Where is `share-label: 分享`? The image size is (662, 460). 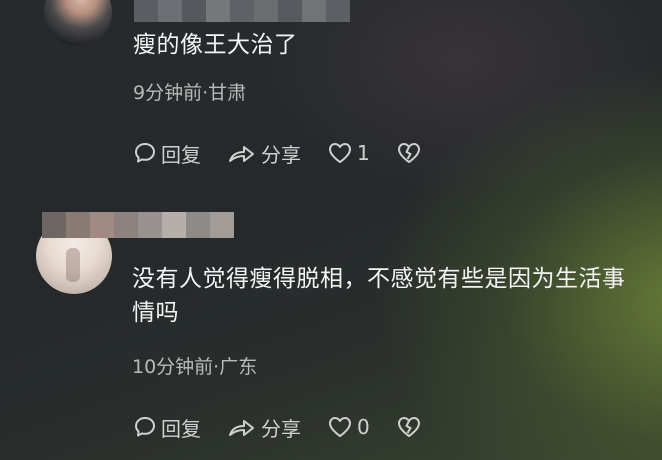
share-label: 分享 is located at coordinates (281, 428).